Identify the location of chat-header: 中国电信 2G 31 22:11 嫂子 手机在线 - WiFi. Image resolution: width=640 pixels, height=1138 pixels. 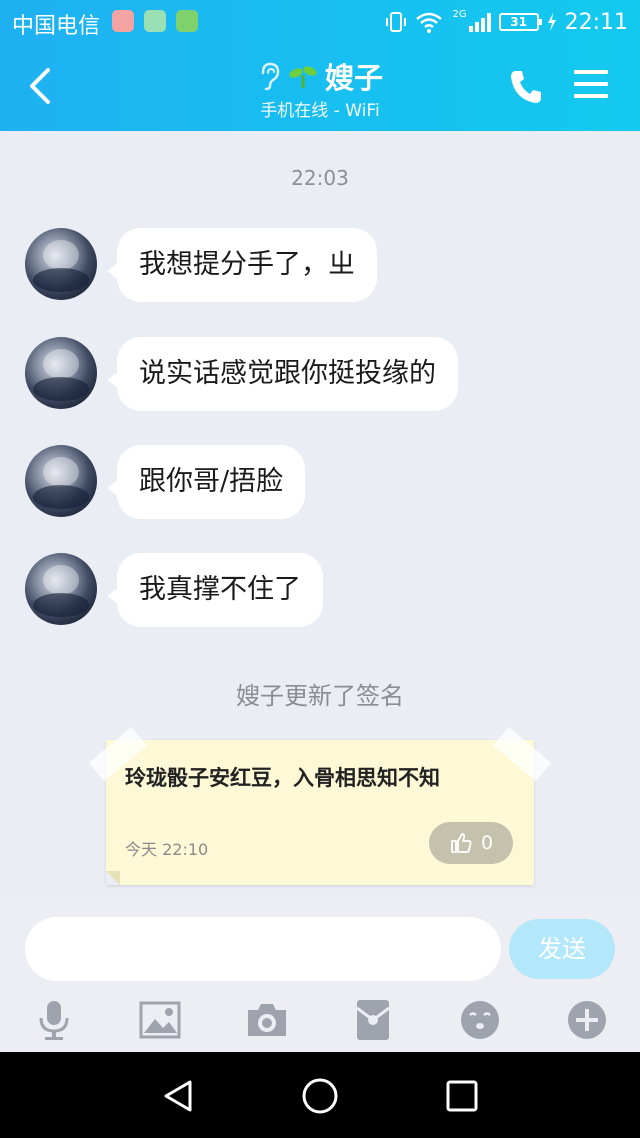
(320, 65).